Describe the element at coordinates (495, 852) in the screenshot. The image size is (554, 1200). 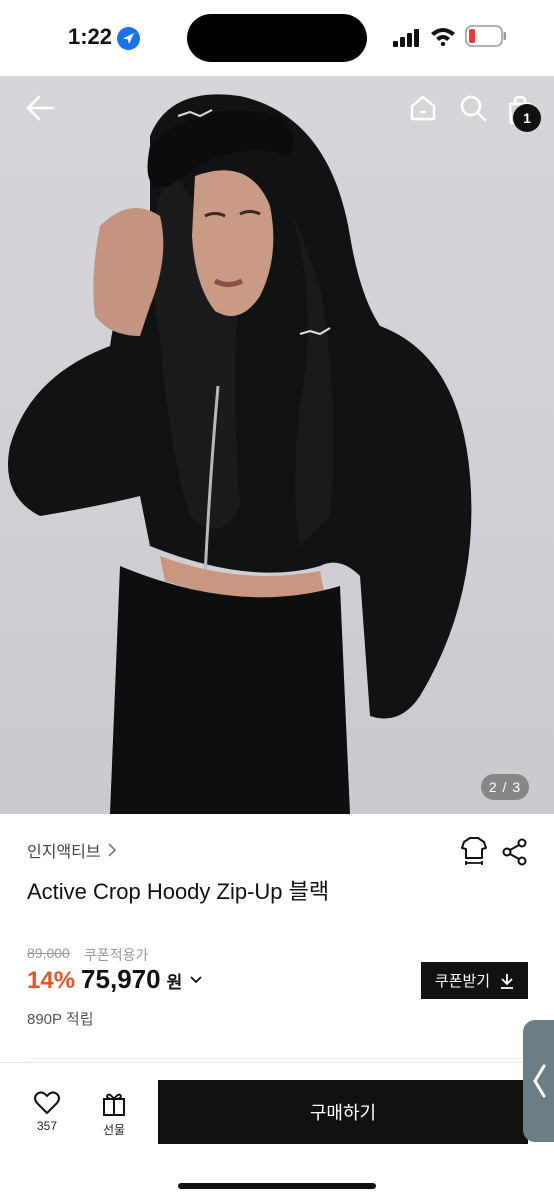
I see `product-actions` at that location.